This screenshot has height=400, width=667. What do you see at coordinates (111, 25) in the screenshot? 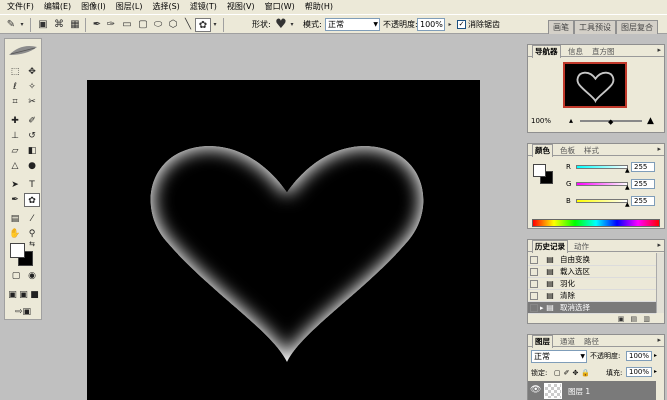
I see `freeform-pen-icon: ✑` at bounding box center [111, 25].